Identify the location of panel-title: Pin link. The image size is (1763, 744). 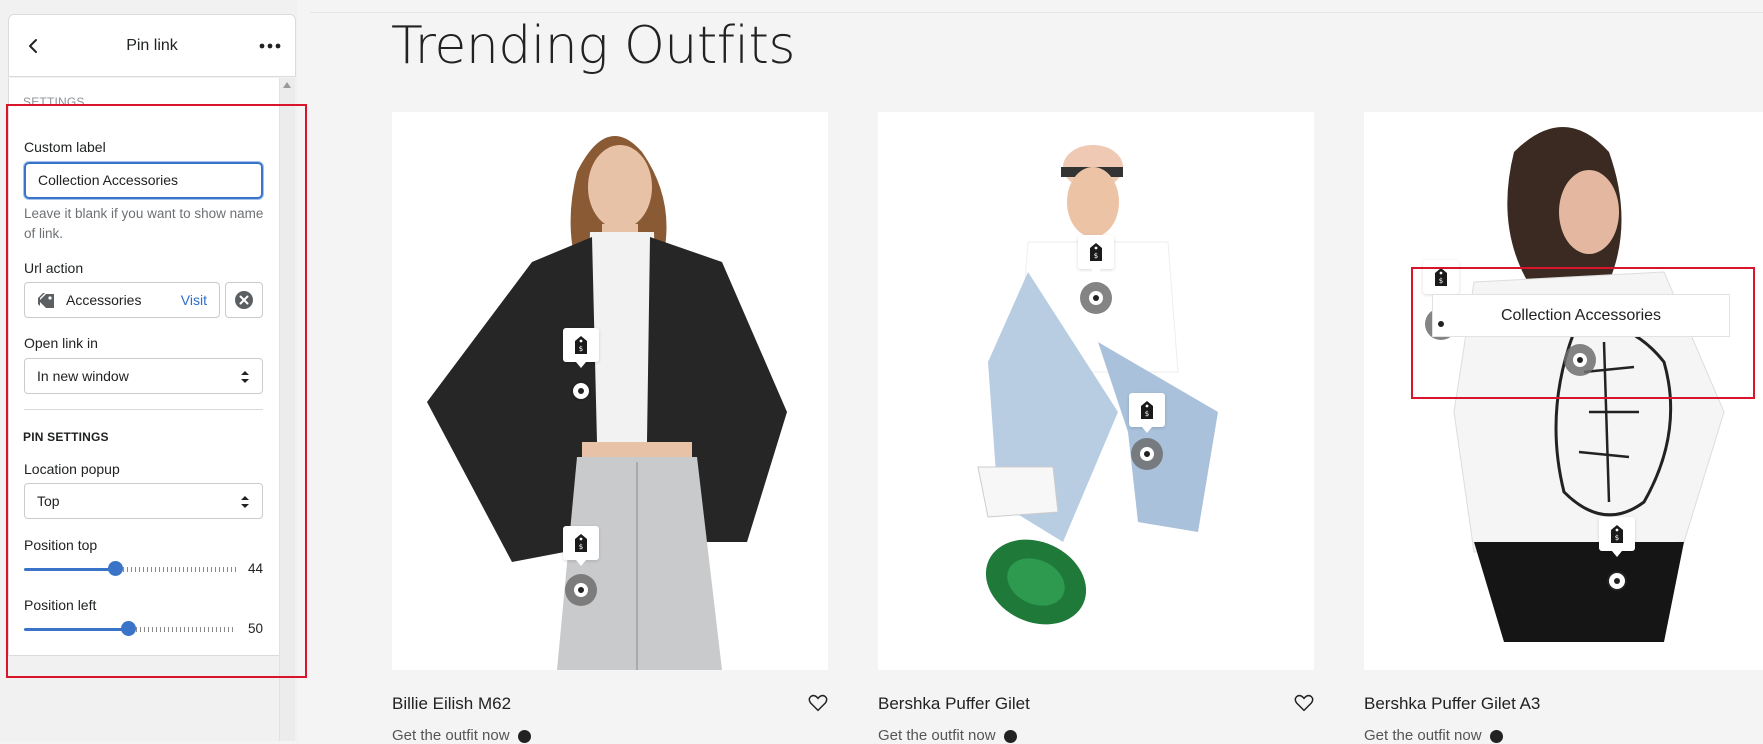
(152, 45).